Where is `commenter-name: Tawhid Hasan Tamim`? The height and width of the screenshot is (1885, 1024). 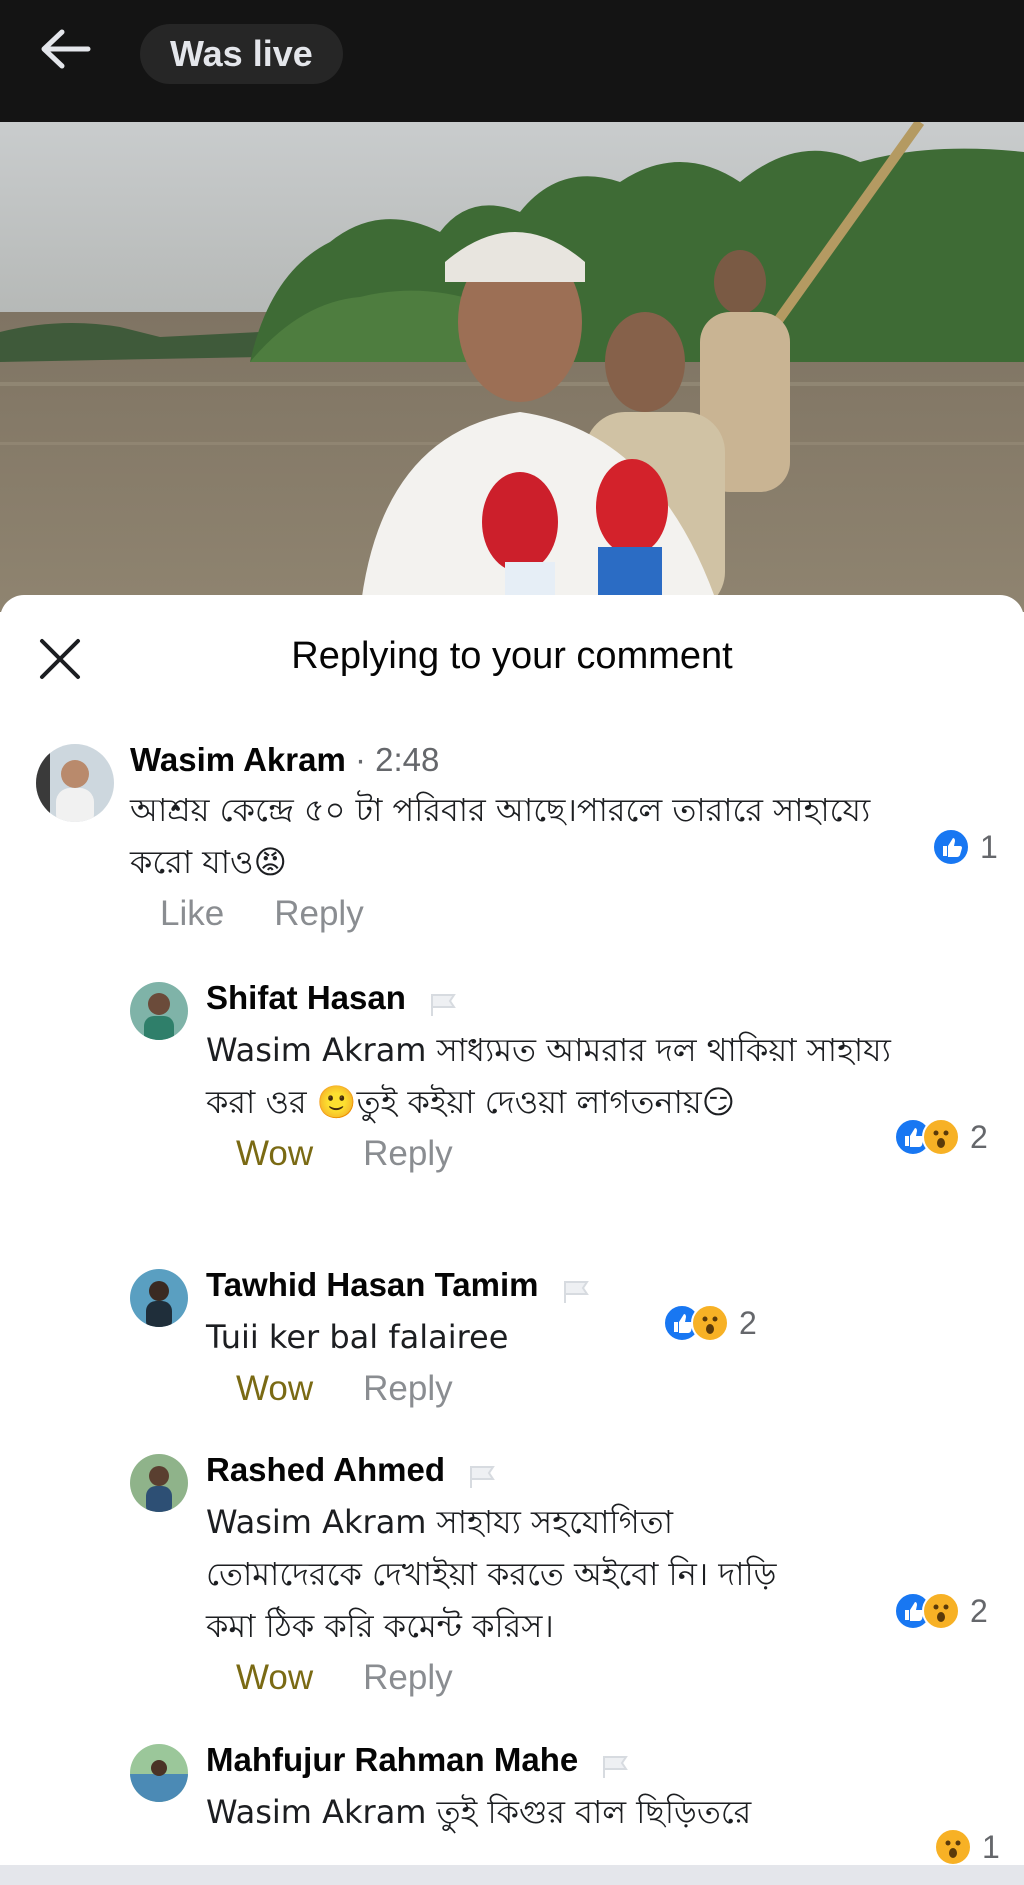
commenter-name: Tawhid Hasan Tamim is located at coordinates (372, 1284).